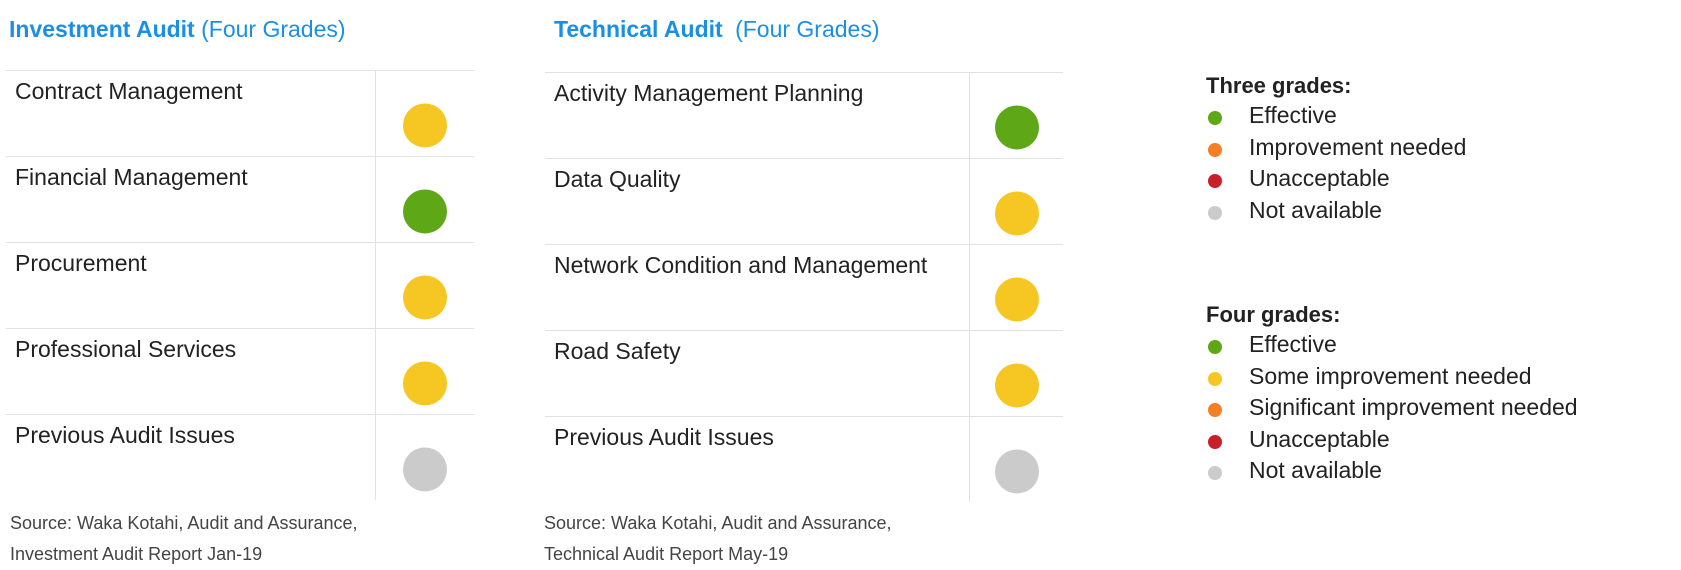  I want to click on table-row: Road Safety, so click(804, 373).